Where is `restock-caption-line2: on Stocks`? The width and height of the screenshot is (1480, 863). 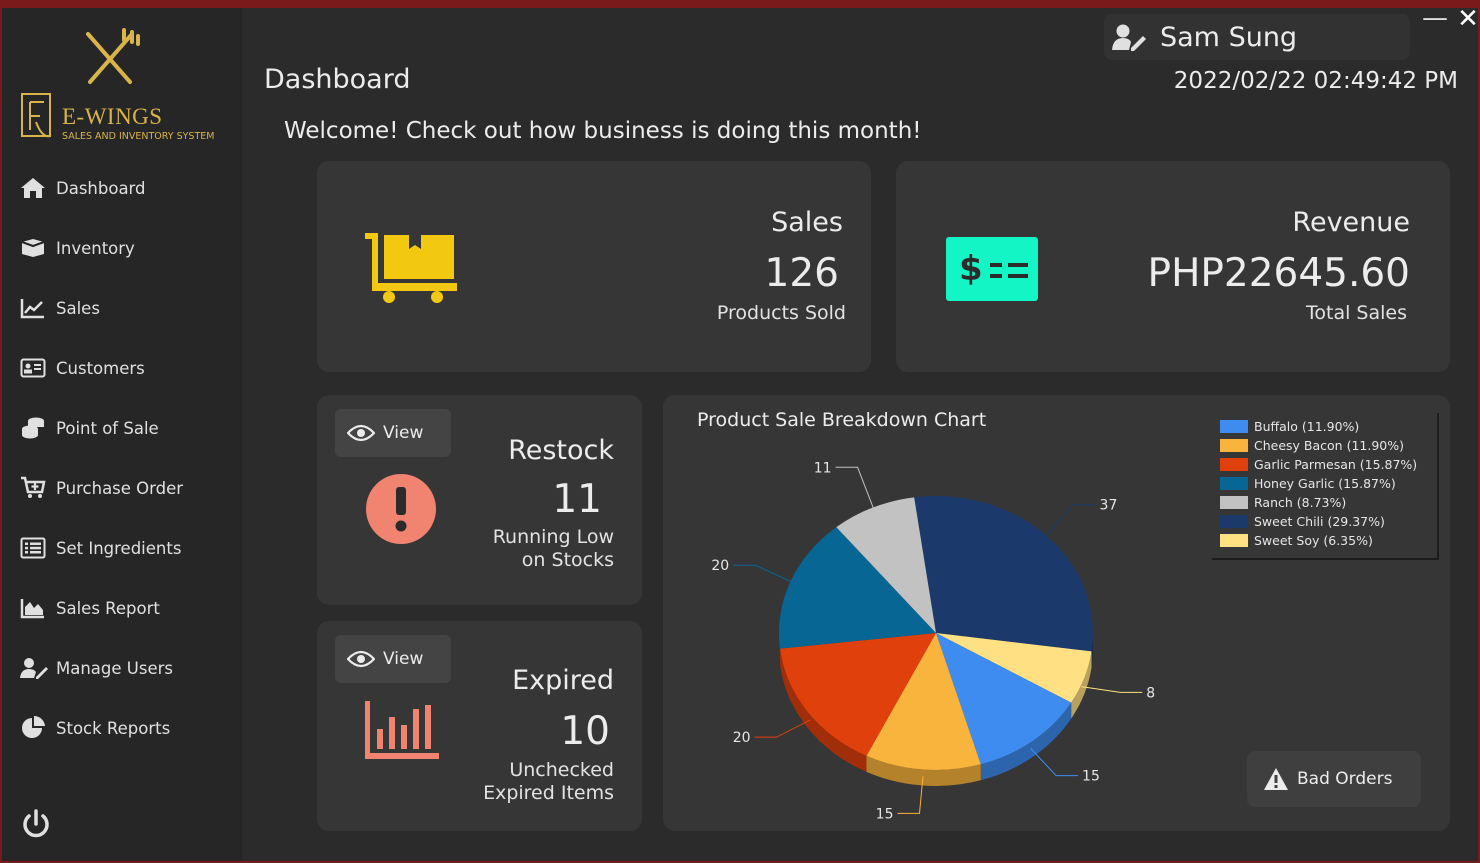 restock-caption-line2: on Stocks is located at coordinates (567, 560).